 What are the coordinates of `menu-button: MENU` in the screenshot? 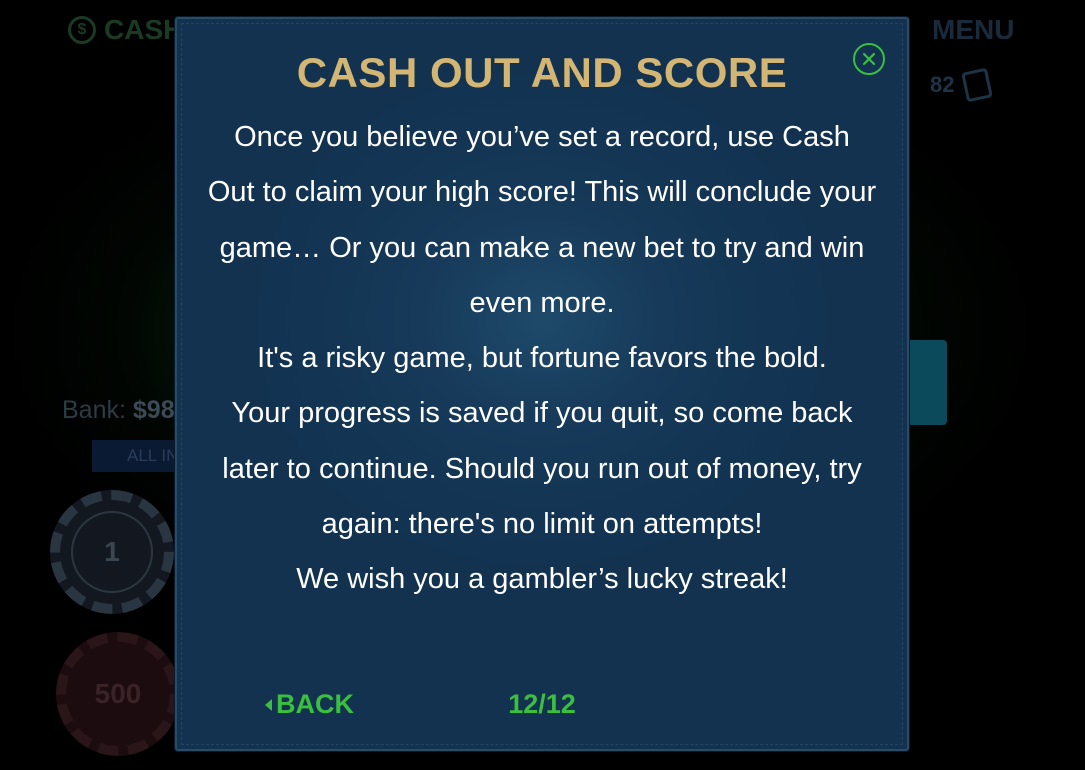 It's located at (973, 29).